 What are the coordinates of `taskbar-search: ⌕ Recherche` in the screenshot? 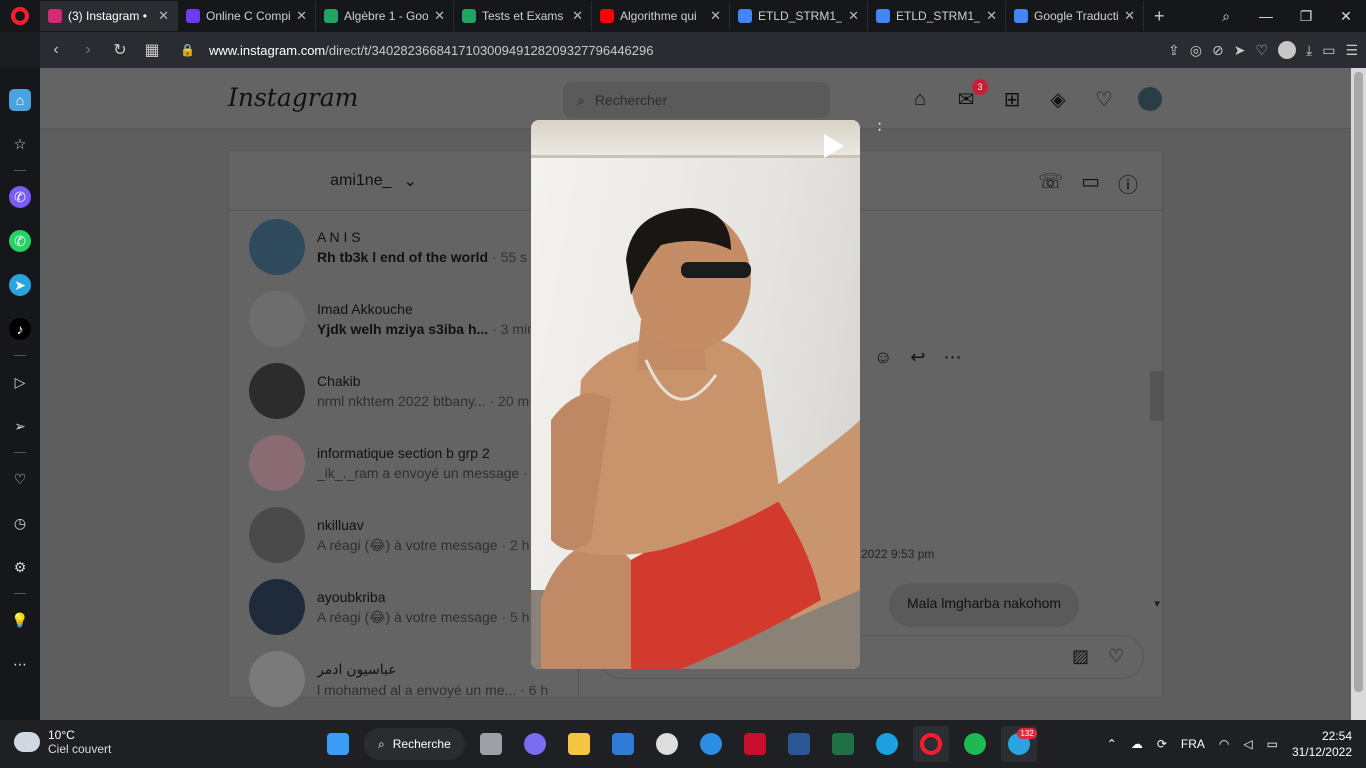 It's located at (414, 744).